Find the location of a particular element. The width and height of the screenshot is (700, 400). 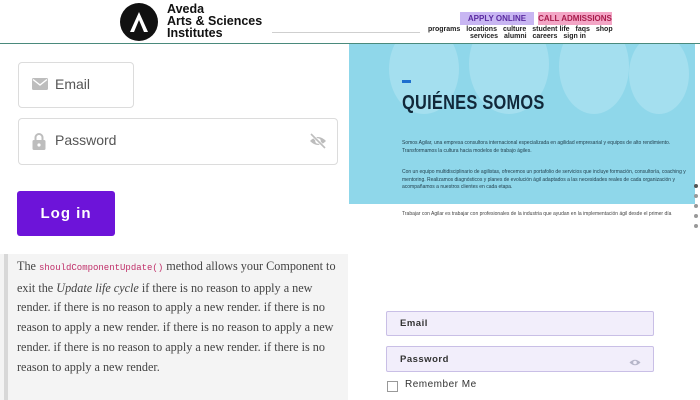

password-placeholder: Password is located at coordinates (86, 140).